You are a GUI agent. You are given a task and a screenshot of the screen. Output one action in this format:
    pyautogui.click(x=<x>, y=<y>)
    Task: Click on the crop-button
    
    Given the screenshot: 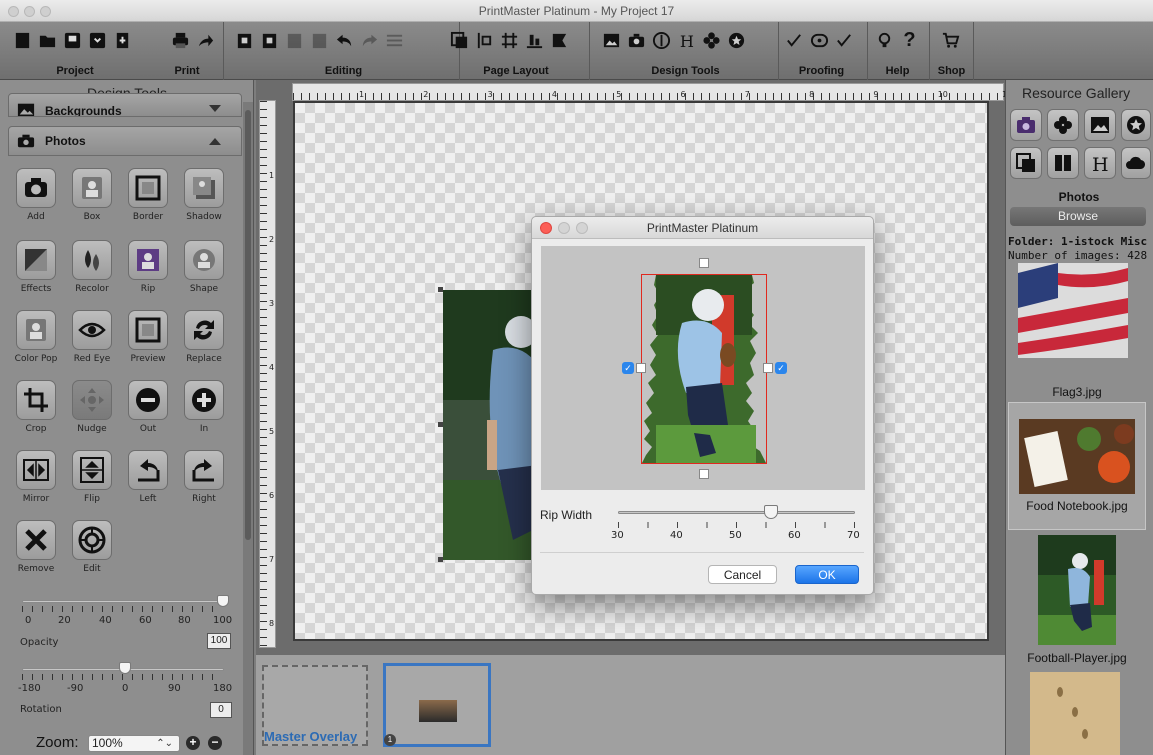 What is the action you would take?
    pyautogui.click(x=36, y=400)
    